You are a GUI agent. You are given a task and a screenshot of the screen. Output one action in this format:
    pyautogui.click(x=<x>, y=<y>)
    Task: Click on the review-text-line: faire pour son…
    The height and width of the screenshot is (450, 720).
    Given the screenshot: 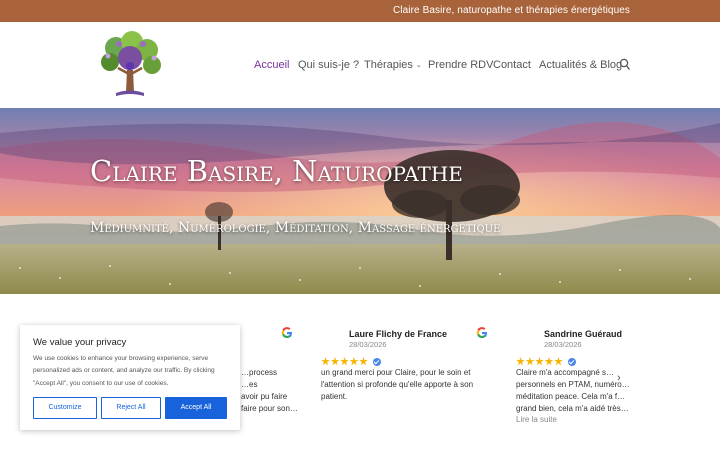 What is the action you would take?
    pyautogui.click(x=269, y=408)
    